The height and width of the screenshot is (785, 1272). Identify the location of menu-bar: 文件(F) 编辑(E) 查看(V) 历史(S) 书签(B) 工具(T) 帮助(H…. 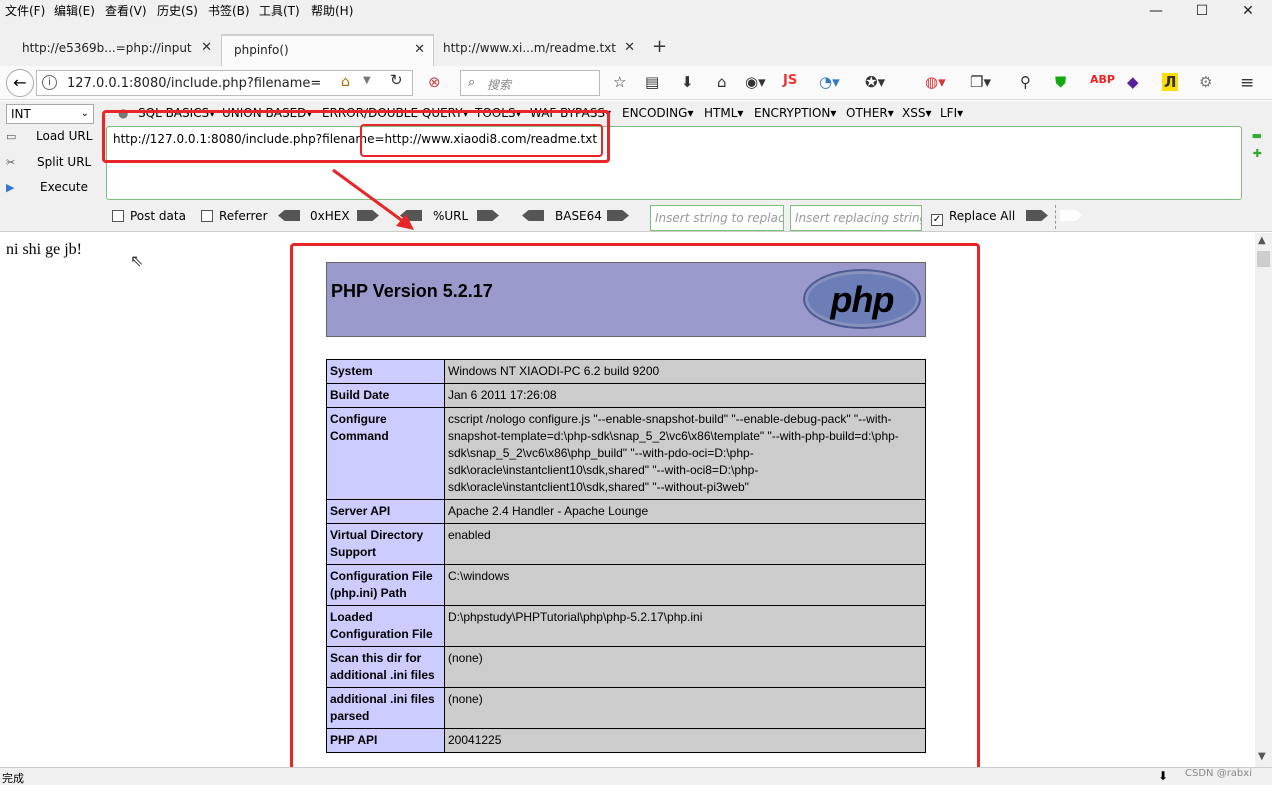
(636, 15).